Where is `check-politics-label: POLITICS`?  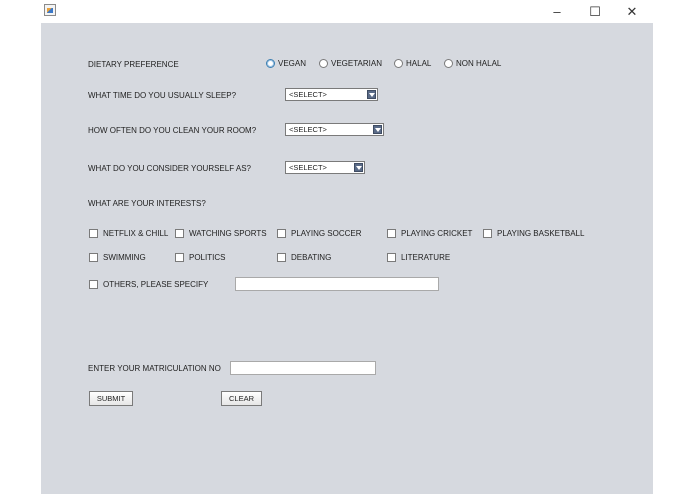 check-politics-label: POLITICS is located at coordinates (207, 257).